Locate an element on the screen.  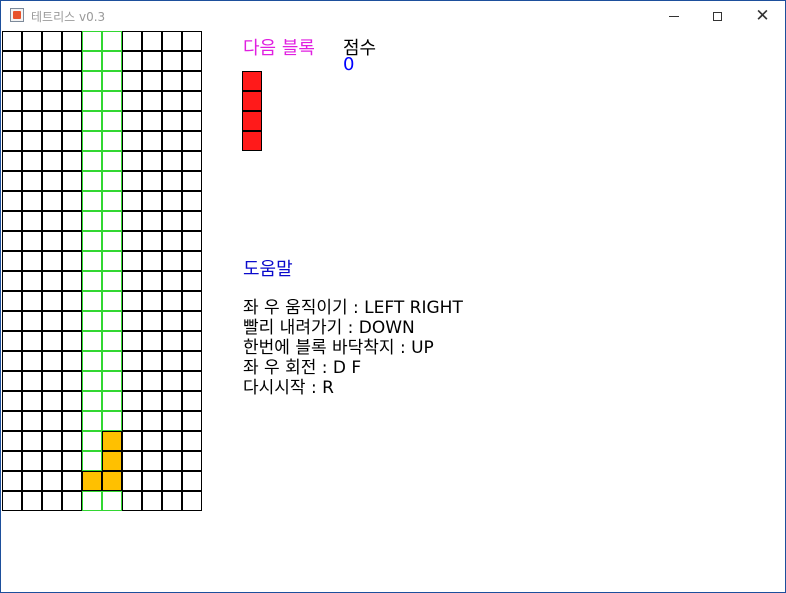
maximize-button is located at coordinates (717, 16).